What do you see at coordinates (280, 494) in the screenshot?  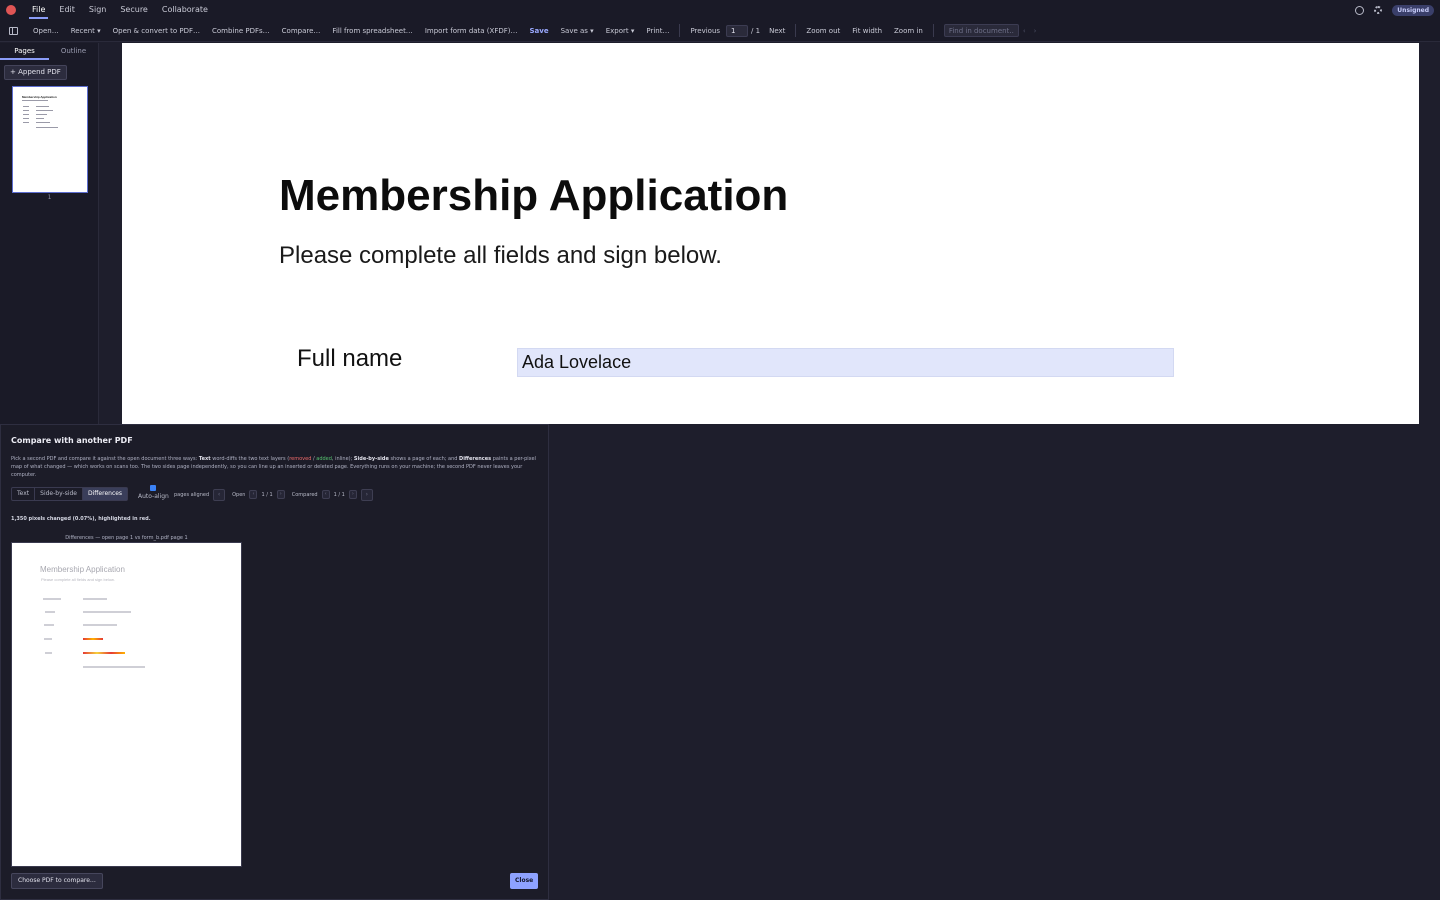 I see `open-next-button: ›` at bounding box center [280, 494].